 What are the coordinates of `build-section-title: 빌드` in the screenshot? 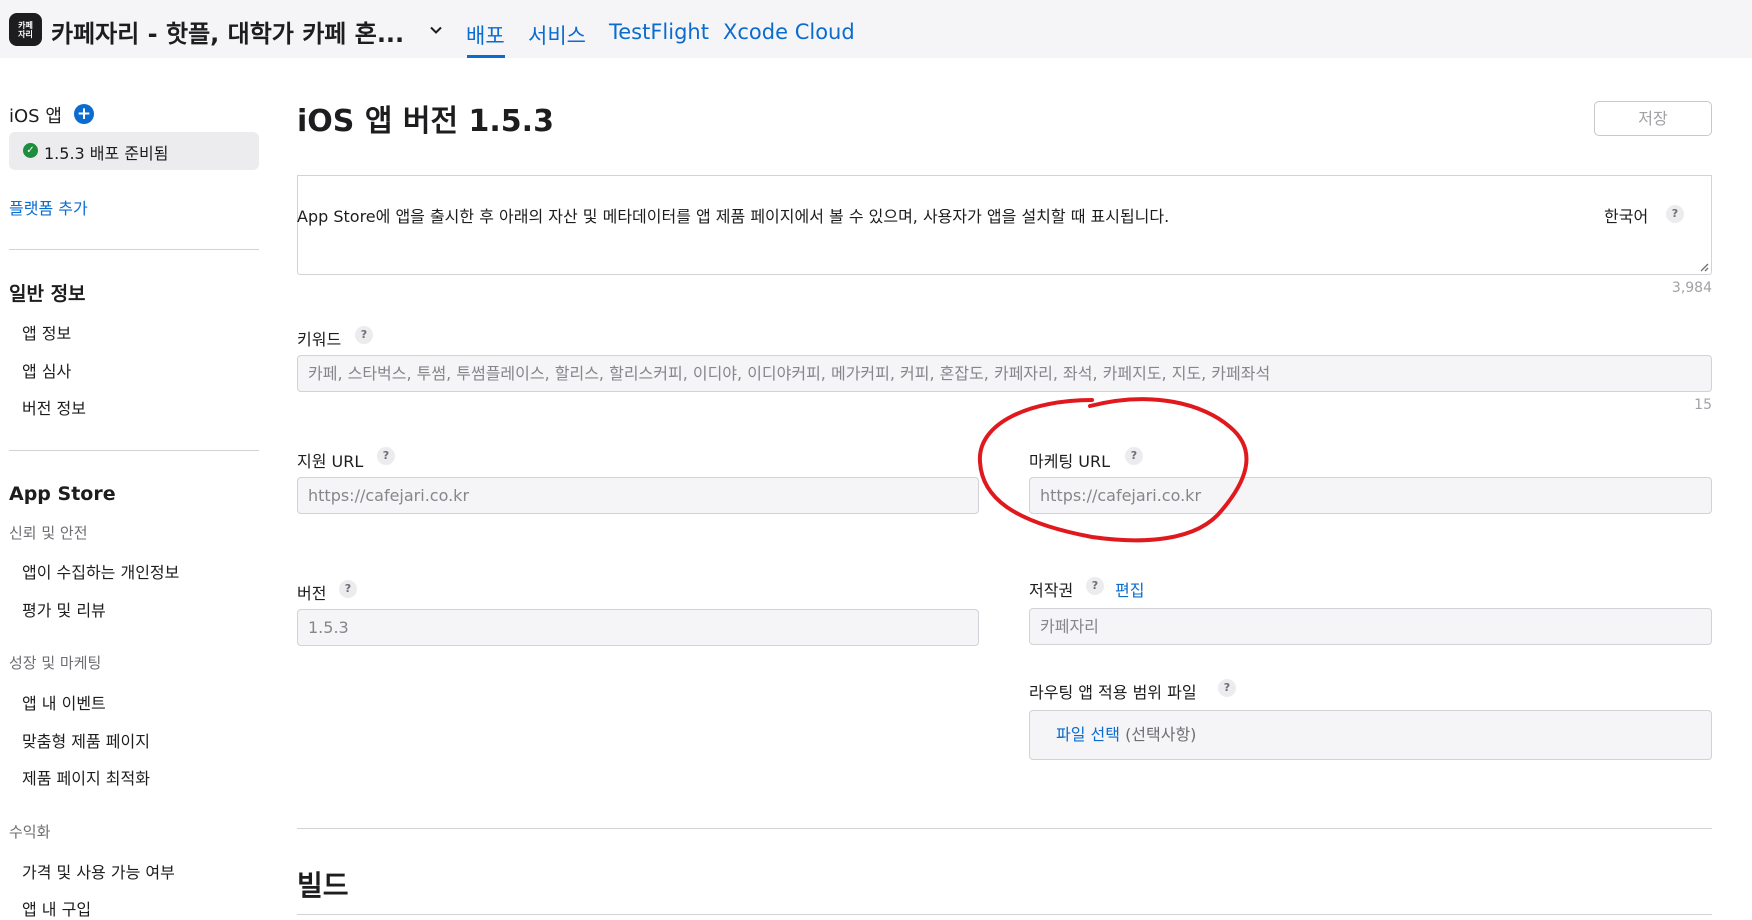 It's located at (323, 885).